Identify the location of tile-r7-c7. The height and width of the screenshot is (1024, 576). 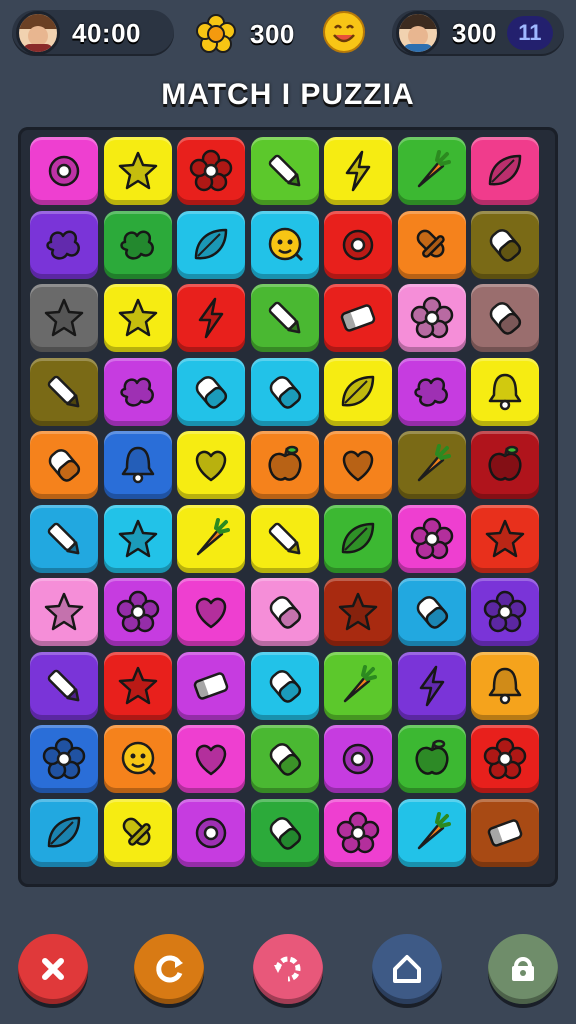
(505, 612).